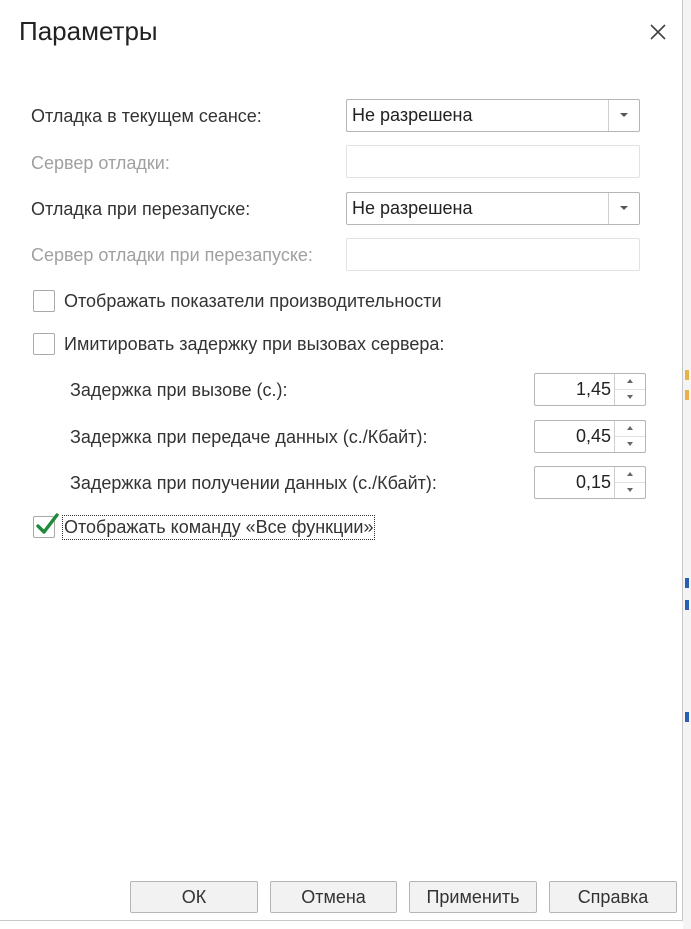 The image size is (691, 929). I want to click on delay-send-increment-button, so click(630, 429).